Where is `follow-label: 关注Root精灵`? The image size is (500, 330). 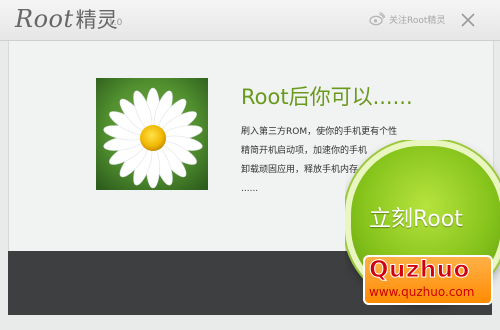
follow-label: 关注Root精灵 is located at coordinates (417, 20).